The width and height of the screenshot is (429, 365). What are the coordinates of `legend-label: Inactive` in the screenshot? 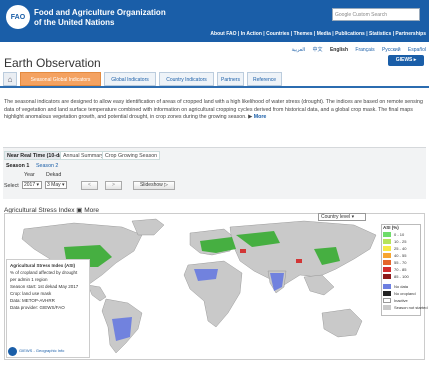 It's located at (401, 300).